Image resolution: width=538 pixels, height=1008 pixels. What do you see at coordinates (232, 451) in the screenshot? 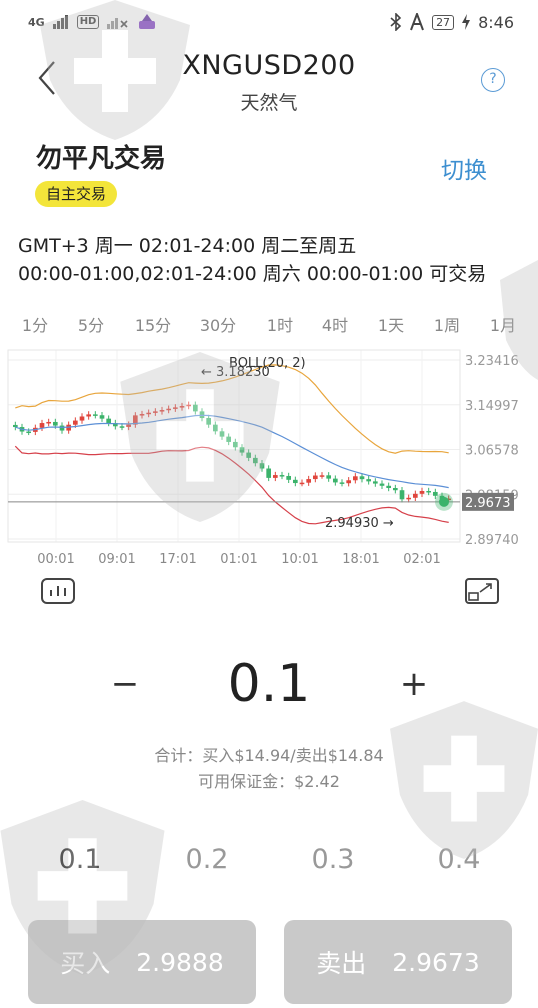
I see `boll-middle-line` at bounding box center [232, 451].